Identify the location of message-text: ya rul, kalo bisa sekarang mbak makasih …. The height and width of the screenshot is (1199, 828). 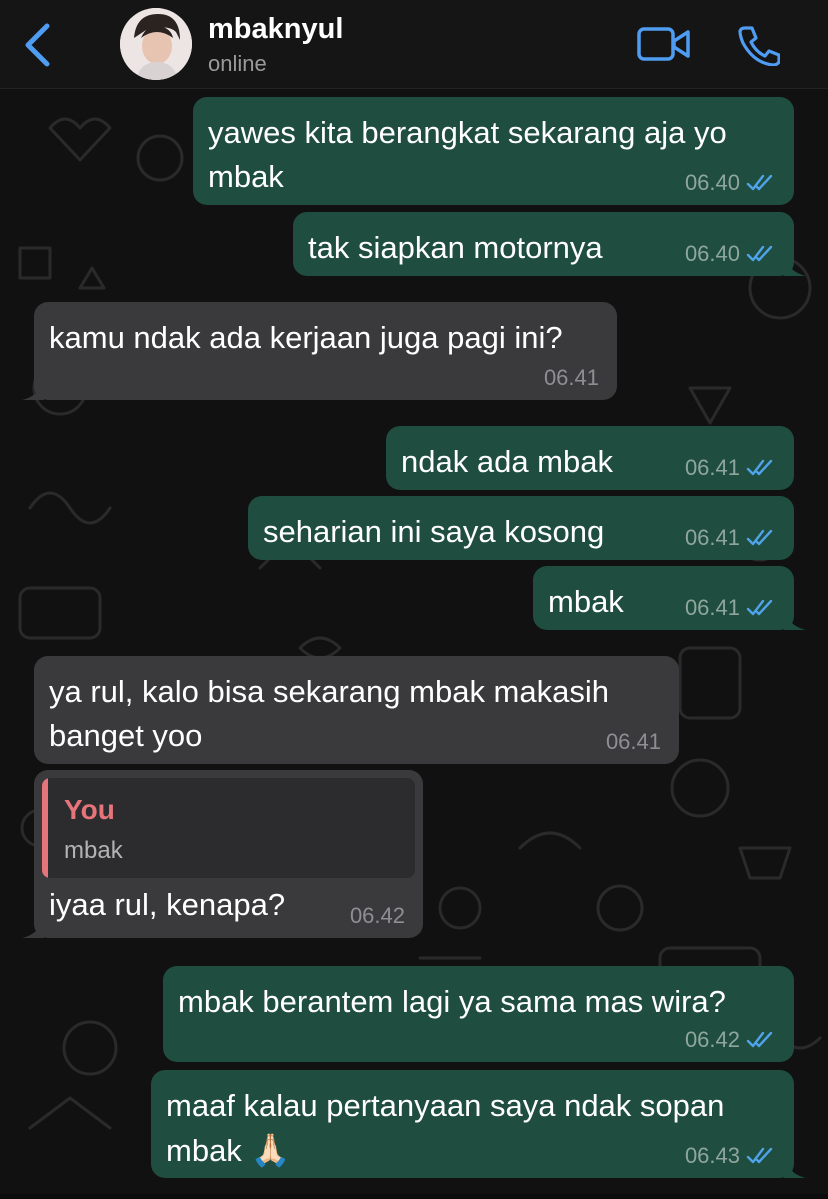
(329, 713).